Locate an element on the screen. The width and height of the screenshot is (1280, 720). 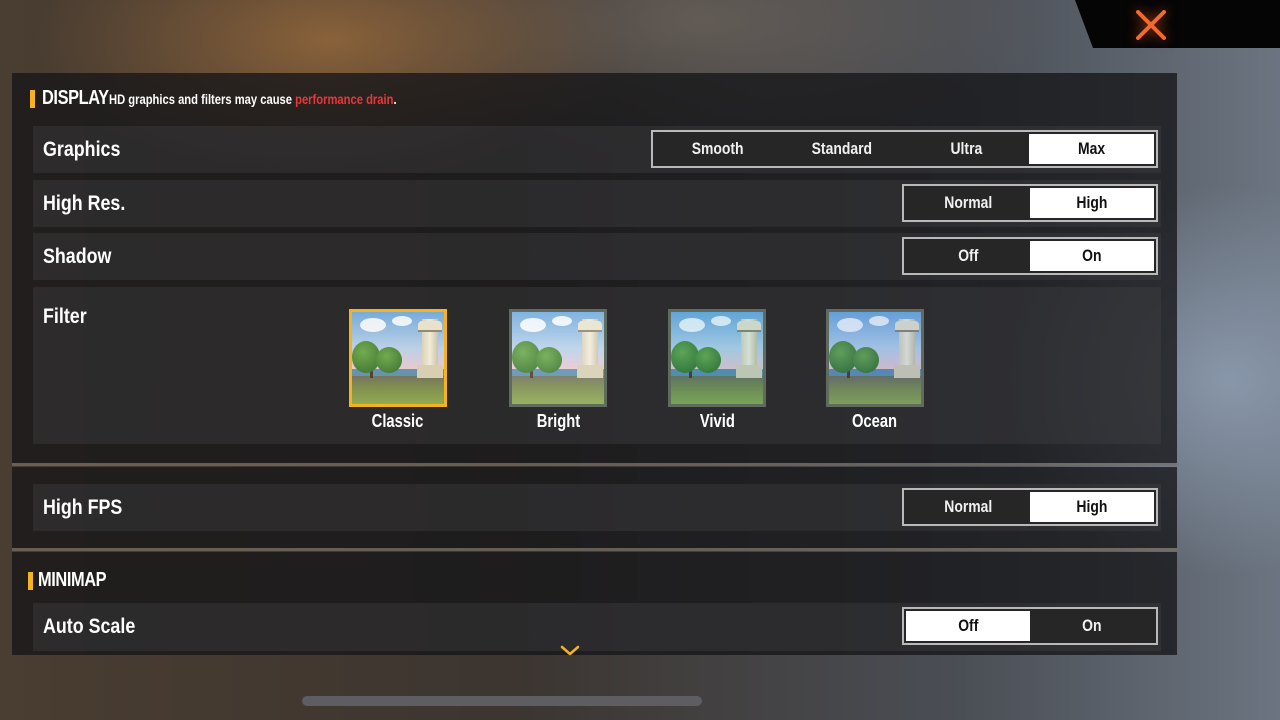
shadow-selector: Off On is located at coordinates (1030, 256).